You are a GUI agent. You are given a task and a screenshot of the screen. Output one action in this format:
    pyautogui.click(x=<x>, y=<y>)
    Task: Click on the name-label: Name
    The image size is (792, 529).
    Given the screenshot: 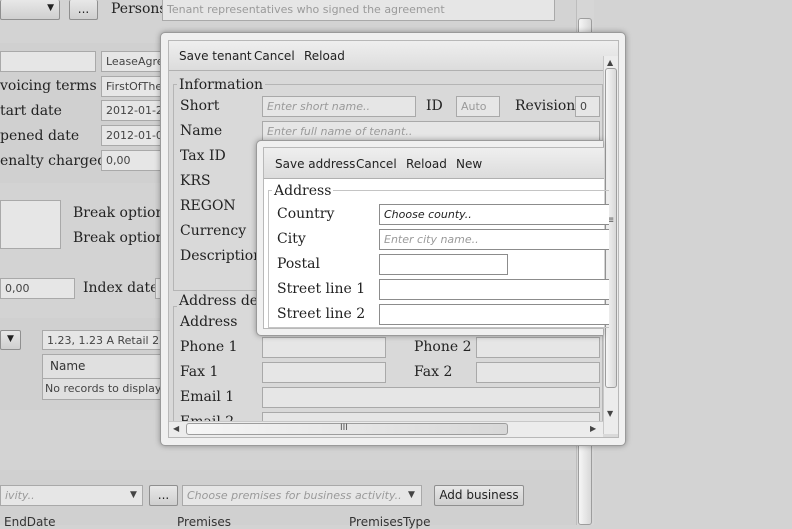 What is the action you would take?
    pyautogui.click(x=201, y=131)
    